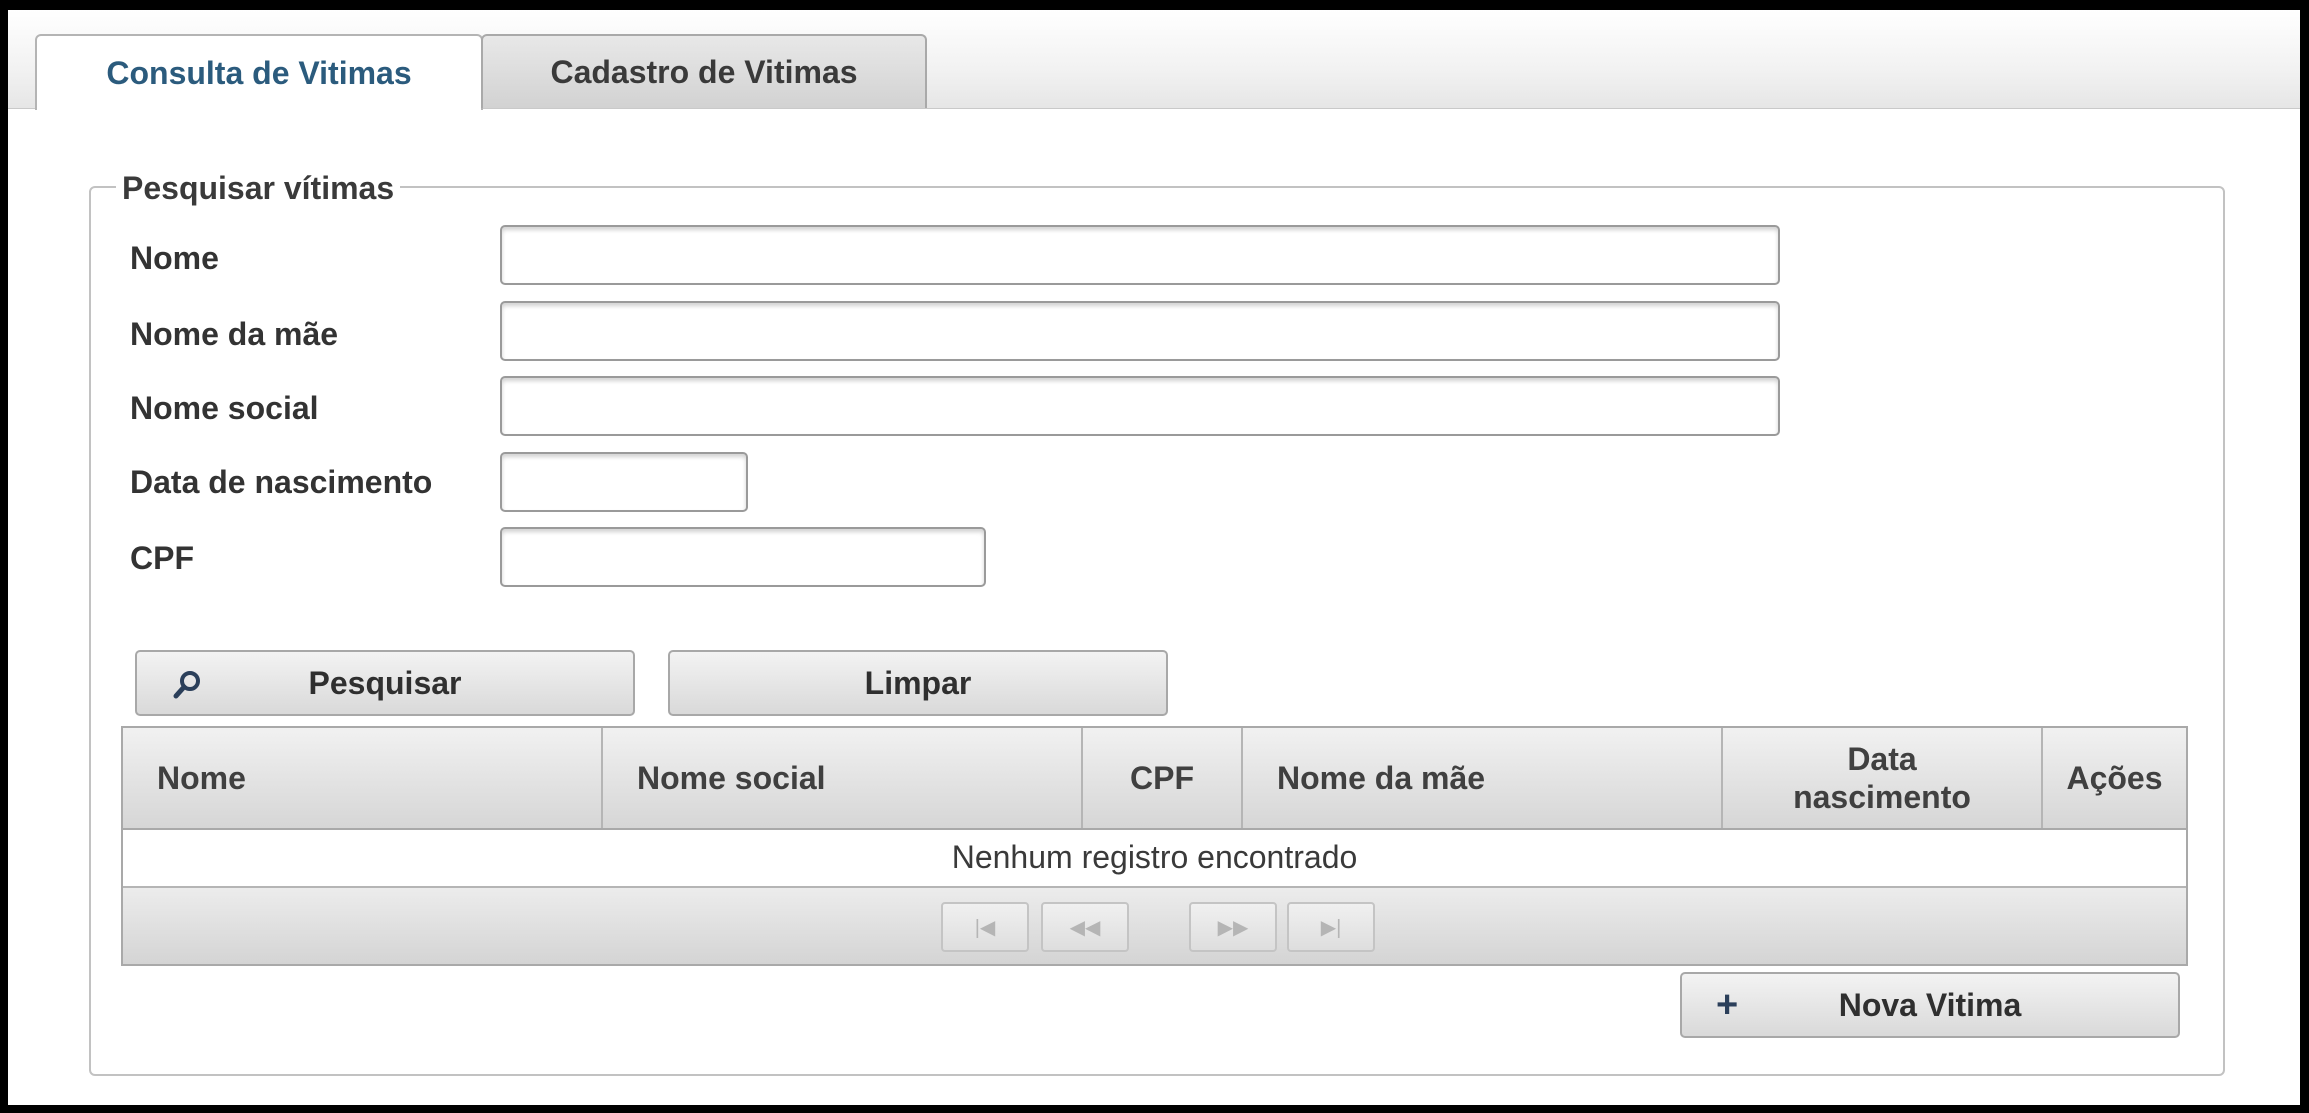  What do you see at coordinates (1140, 255) in the screenshot?
I see `nome-input` at bounding box center [1140, 255].